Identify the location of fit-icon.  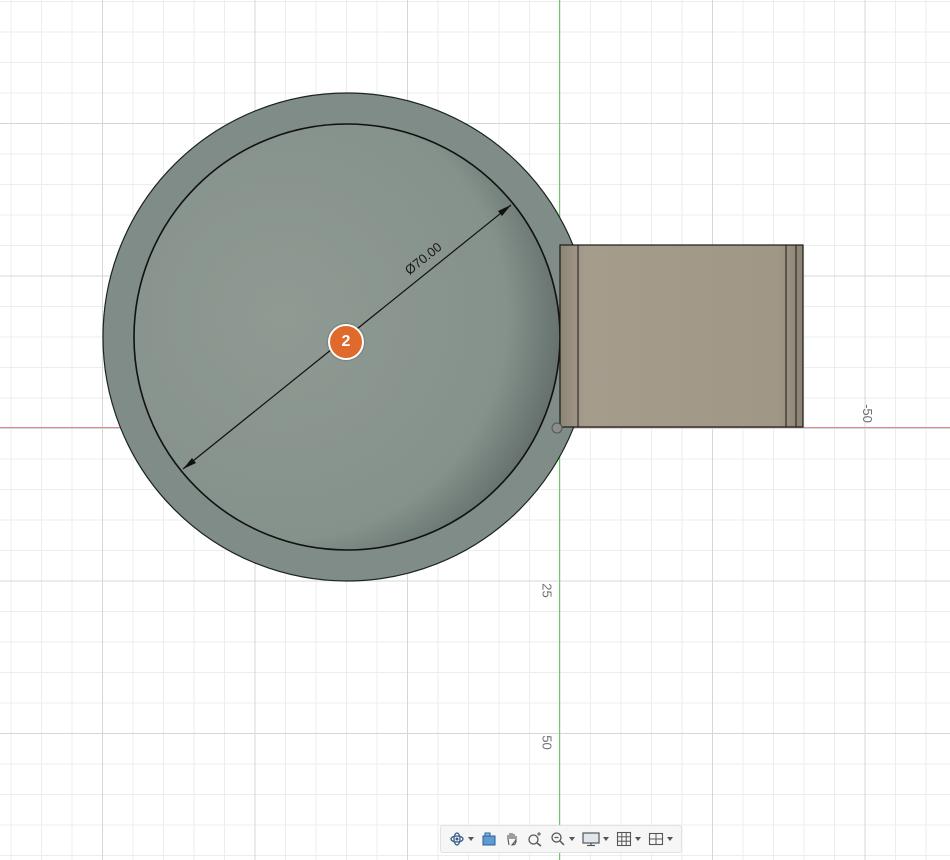
(558, 839).